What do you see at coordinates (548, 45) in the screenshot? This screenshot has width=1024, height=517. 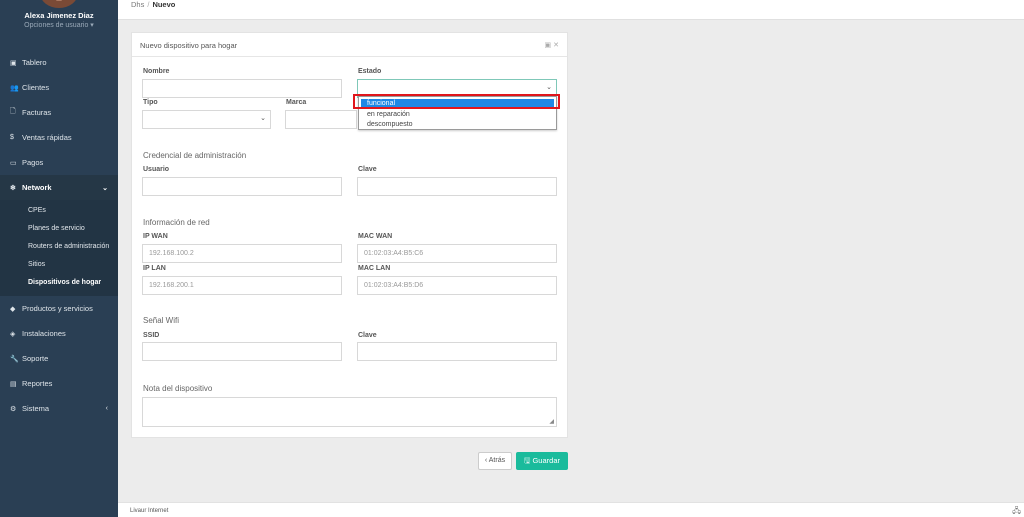 I see `save-icon: ▣` at bounding box center [548, 45].